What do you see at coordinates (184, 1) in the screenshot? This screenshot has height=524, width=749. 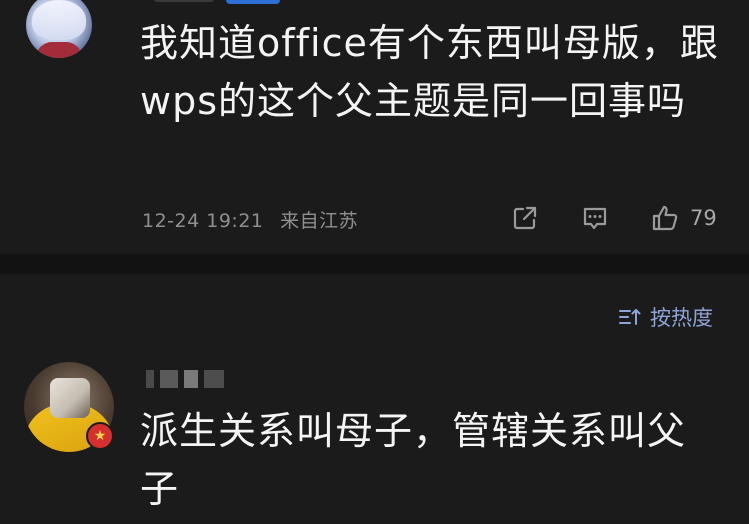 I see `username-top-blurred` at bounding box center [184, 1].